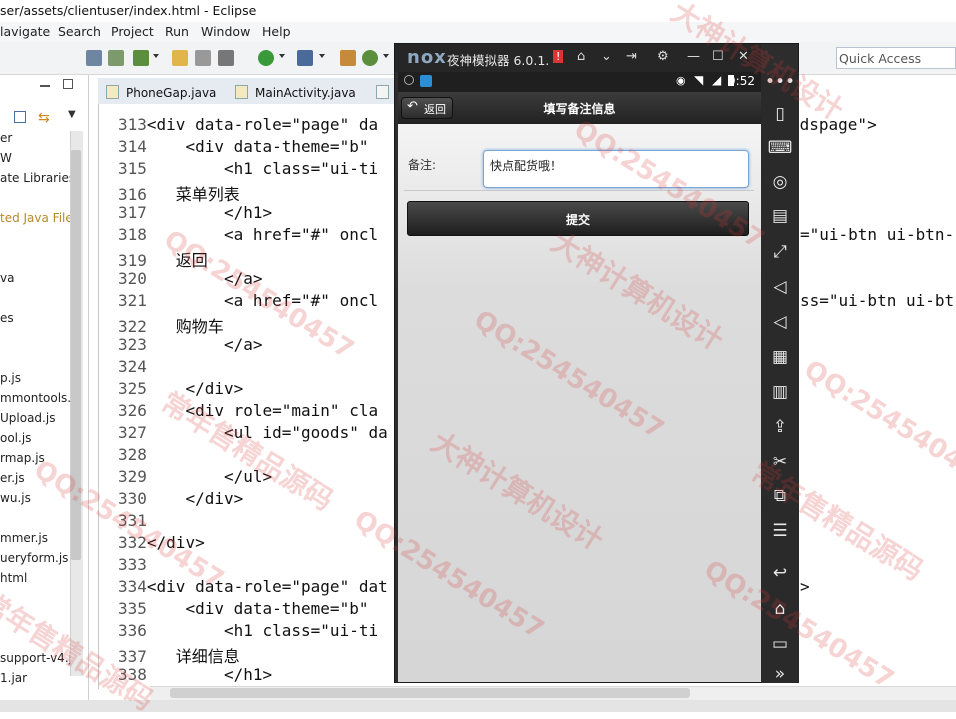 The height and width of the screenshot is (719, 956). Describe the element at coordinates (305, 58) in the screenshot. I see `debug-icon` at that location.